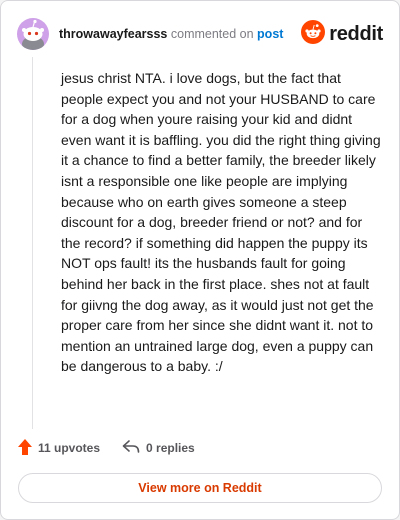 The image size is (400, 520). I want to click on upvote-arrow-icon, so click(25, 448).